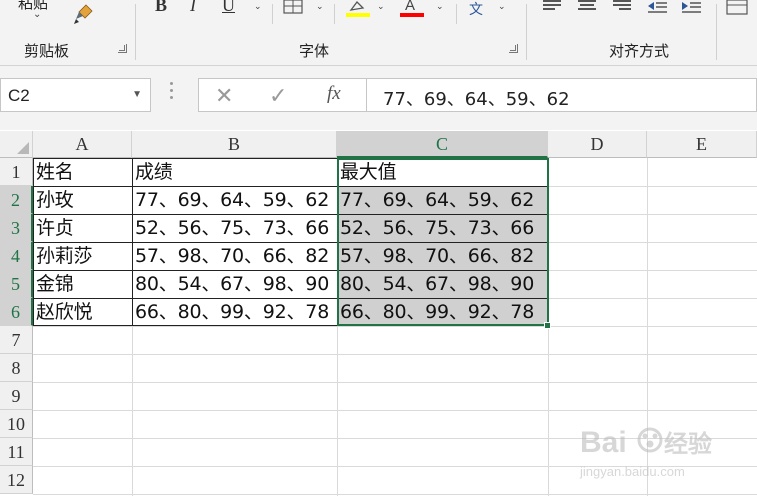 This screenshot has width=757, height=496. I want to click on fill-color-chevron-down-icon: ⌄, so click(381, 6).